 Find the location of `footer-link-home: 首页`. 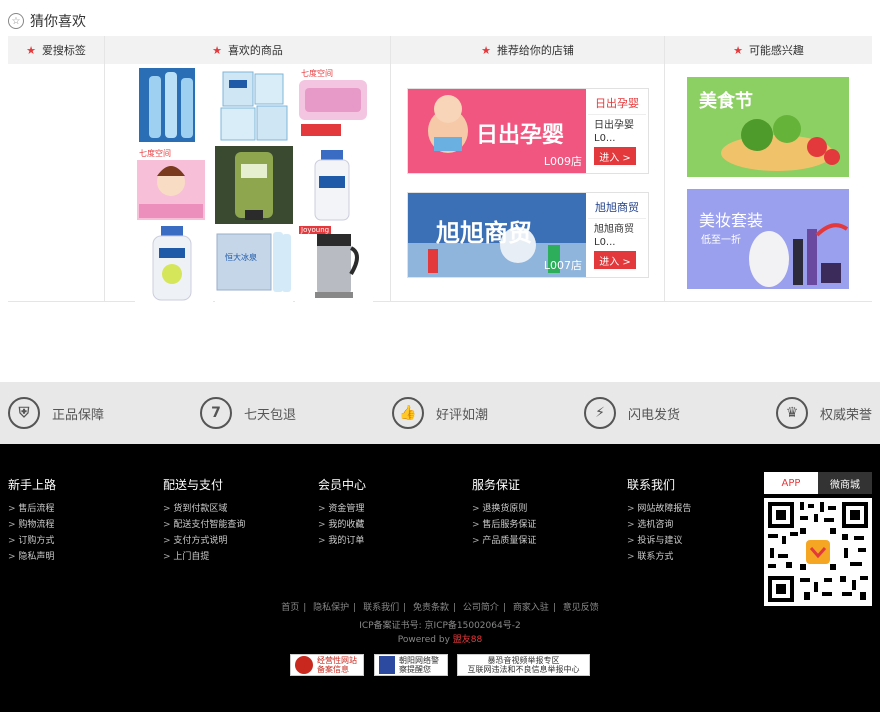

footer-link-home: 首页 is located at coordinates (290, 608).